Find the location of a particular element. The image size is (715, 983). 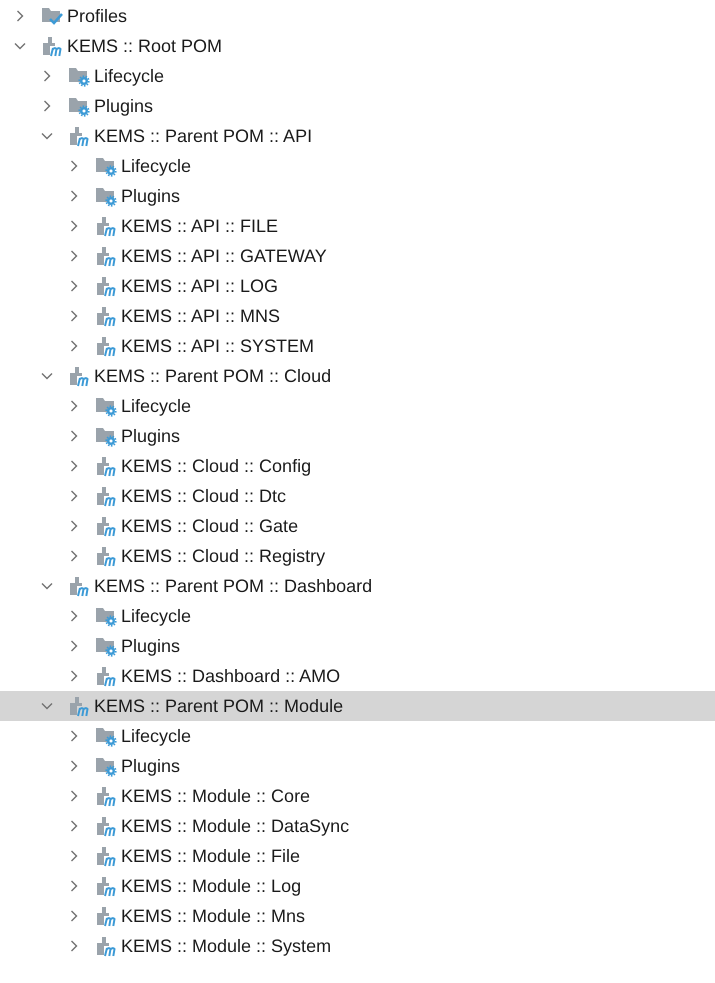

tree-label: KEMS :: Cloud :: Registry is located at coordinates (223, 556).